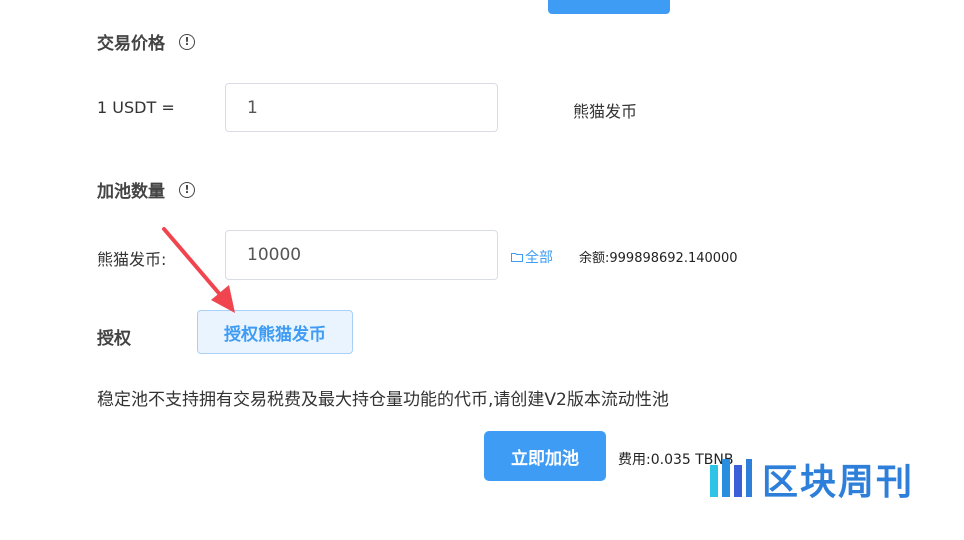 Image resolution: width=964 pixels, height=540 pixels. Describe the element at coordinates (131, 44) in the screenshot. I see `price-section-label: 交易价格` at that location.